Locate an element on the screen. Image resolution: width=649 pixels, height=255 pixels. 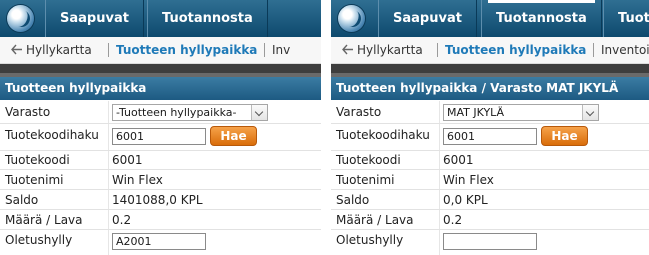
form-row-varasto: Varasto -Tuotteen hyllypaikka- is located at coordinates (160, 112).